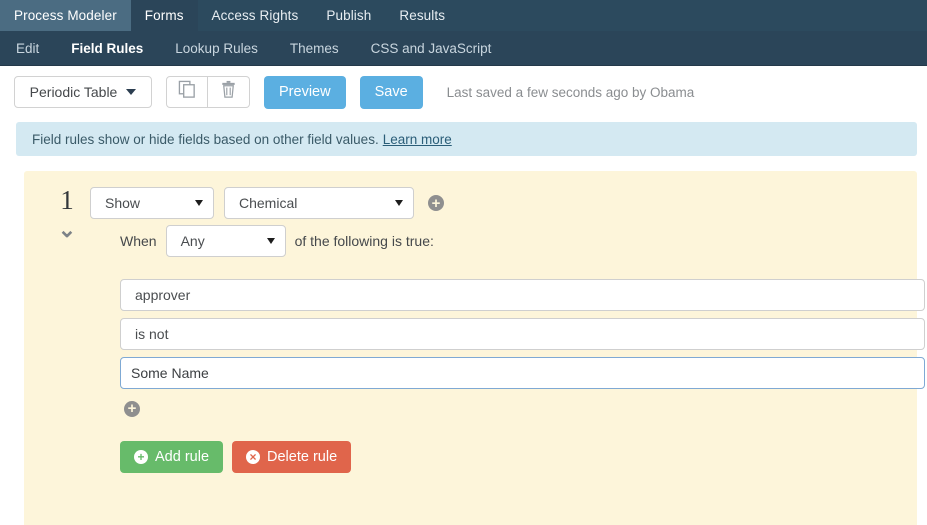 The image size is (927, 525). Describe the element at coordinates (305, 92) in the screenshot. I see `preview-button: Preview` at that location.